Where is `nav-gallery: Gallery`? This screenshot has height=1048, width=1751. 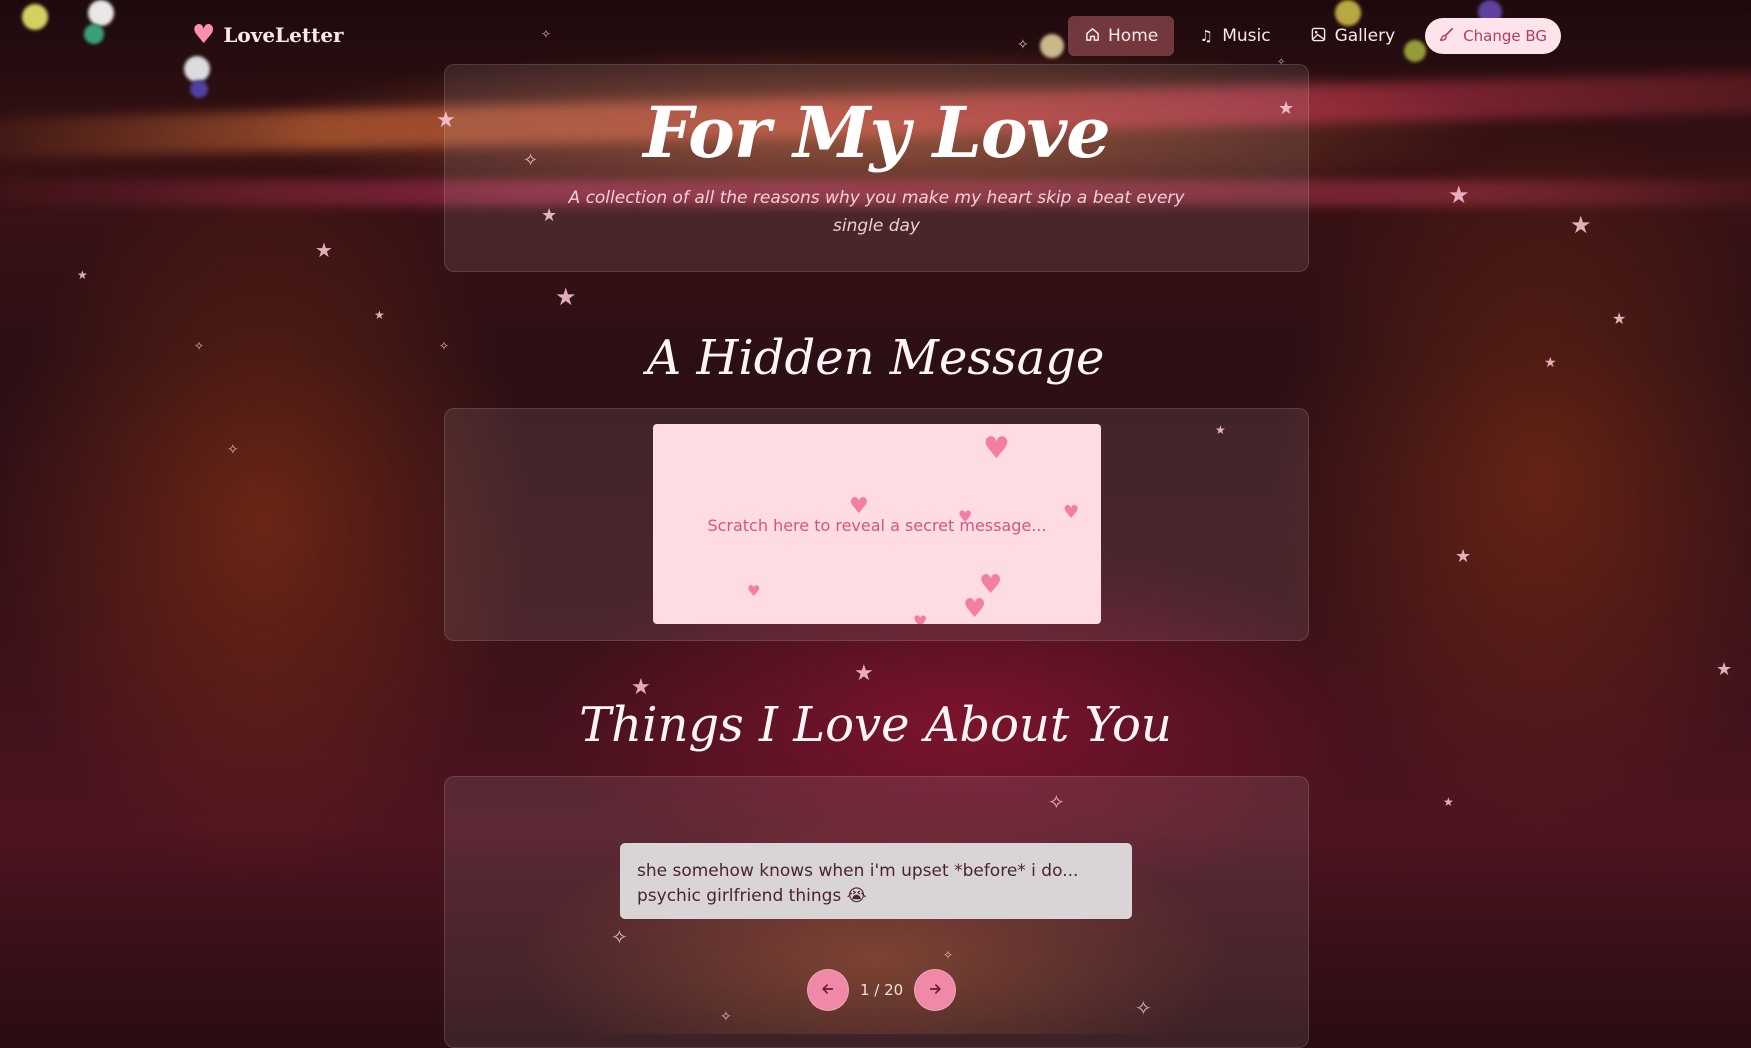
nav-gallery: Gallery is located at coordinates (1353, 36).